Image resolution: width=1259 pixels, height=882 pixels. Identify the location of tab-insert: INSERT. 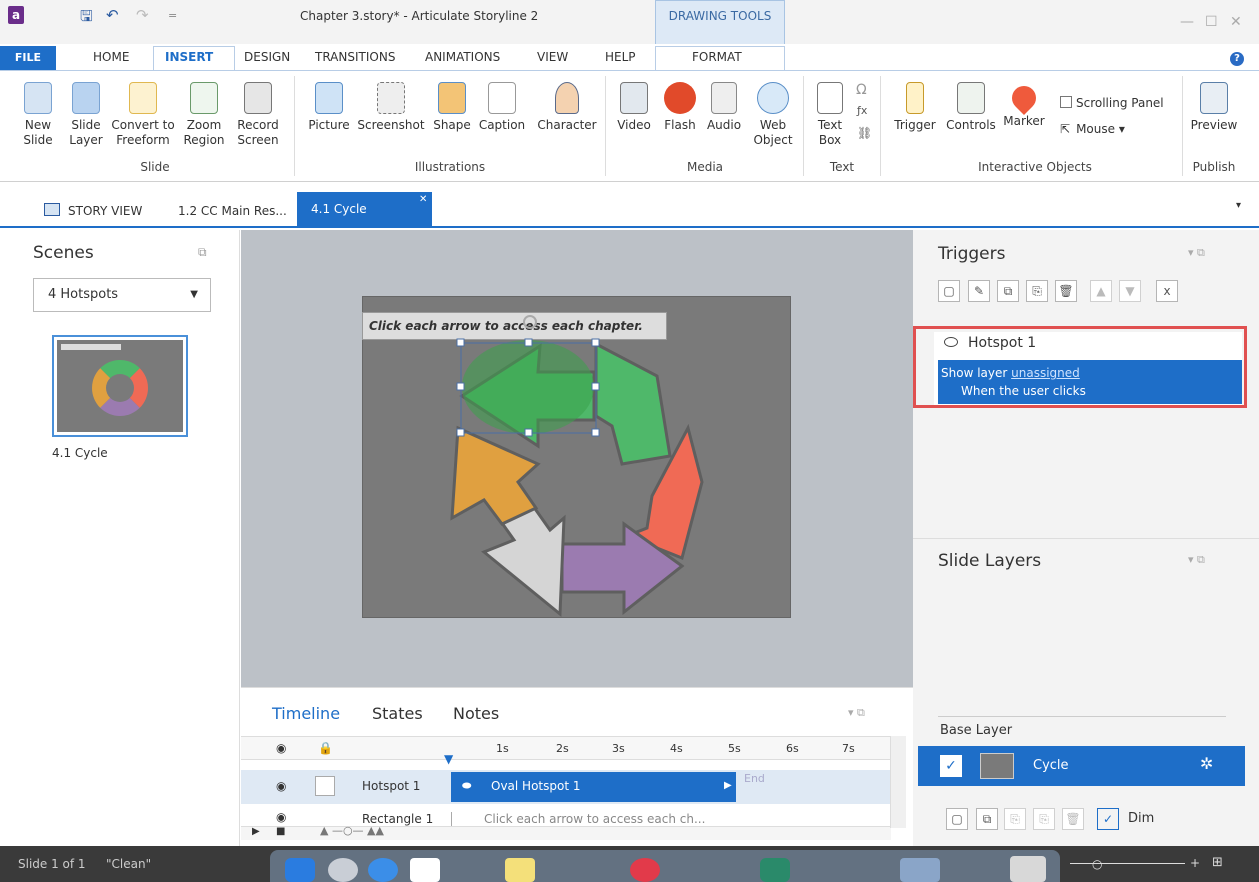
(189, 57).